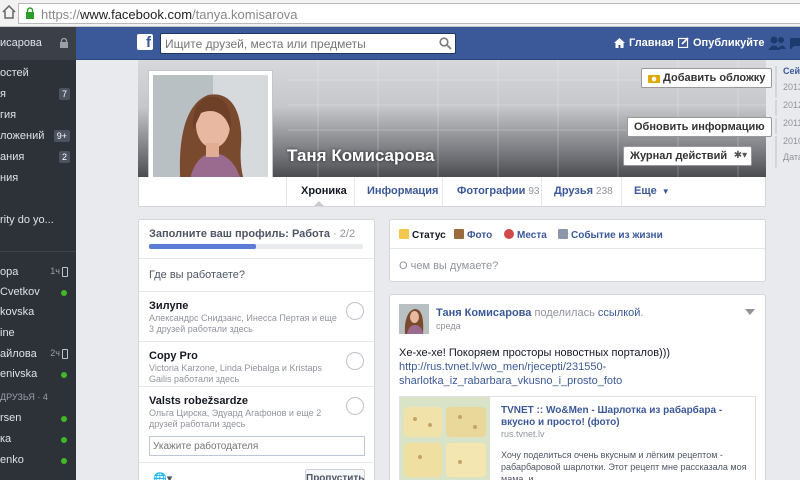 The image size is (800, 480). What do you see at coordinates (38, 440) in the screenshot?
I see `chat-contact: ка` at bounding box center [38, 440].